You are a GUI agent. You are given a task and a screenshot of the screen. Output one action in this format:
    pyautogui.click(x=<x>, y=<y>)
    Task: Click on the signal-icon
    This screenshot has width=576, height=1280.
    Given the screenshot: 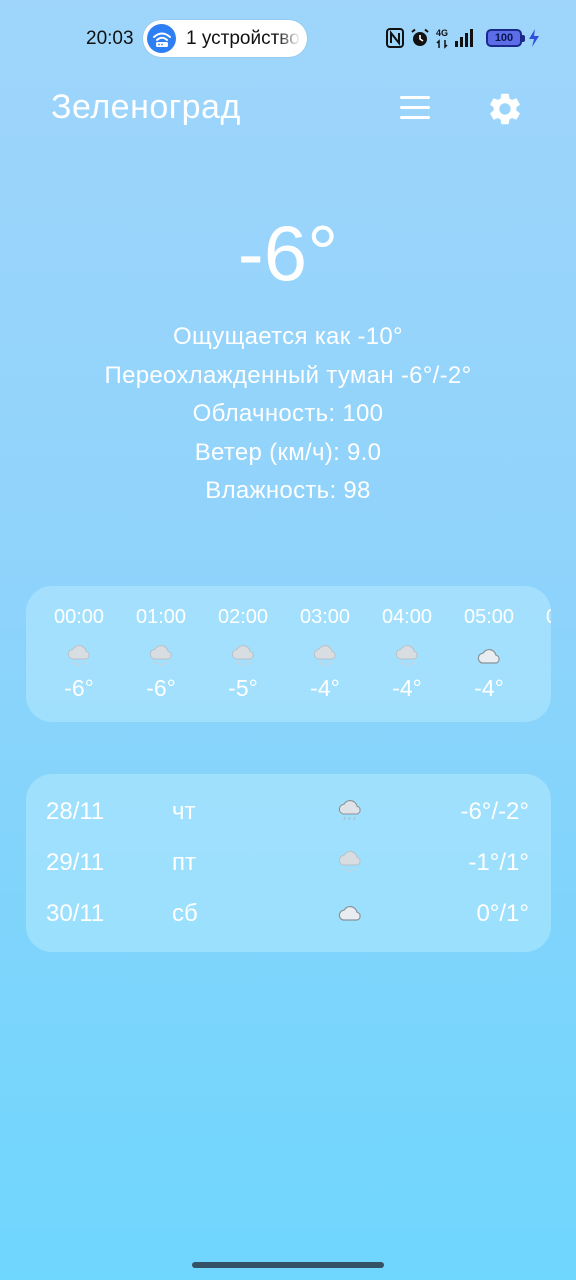 What is the action you would take?
    pyautogui.click(x=464, y=38)
    